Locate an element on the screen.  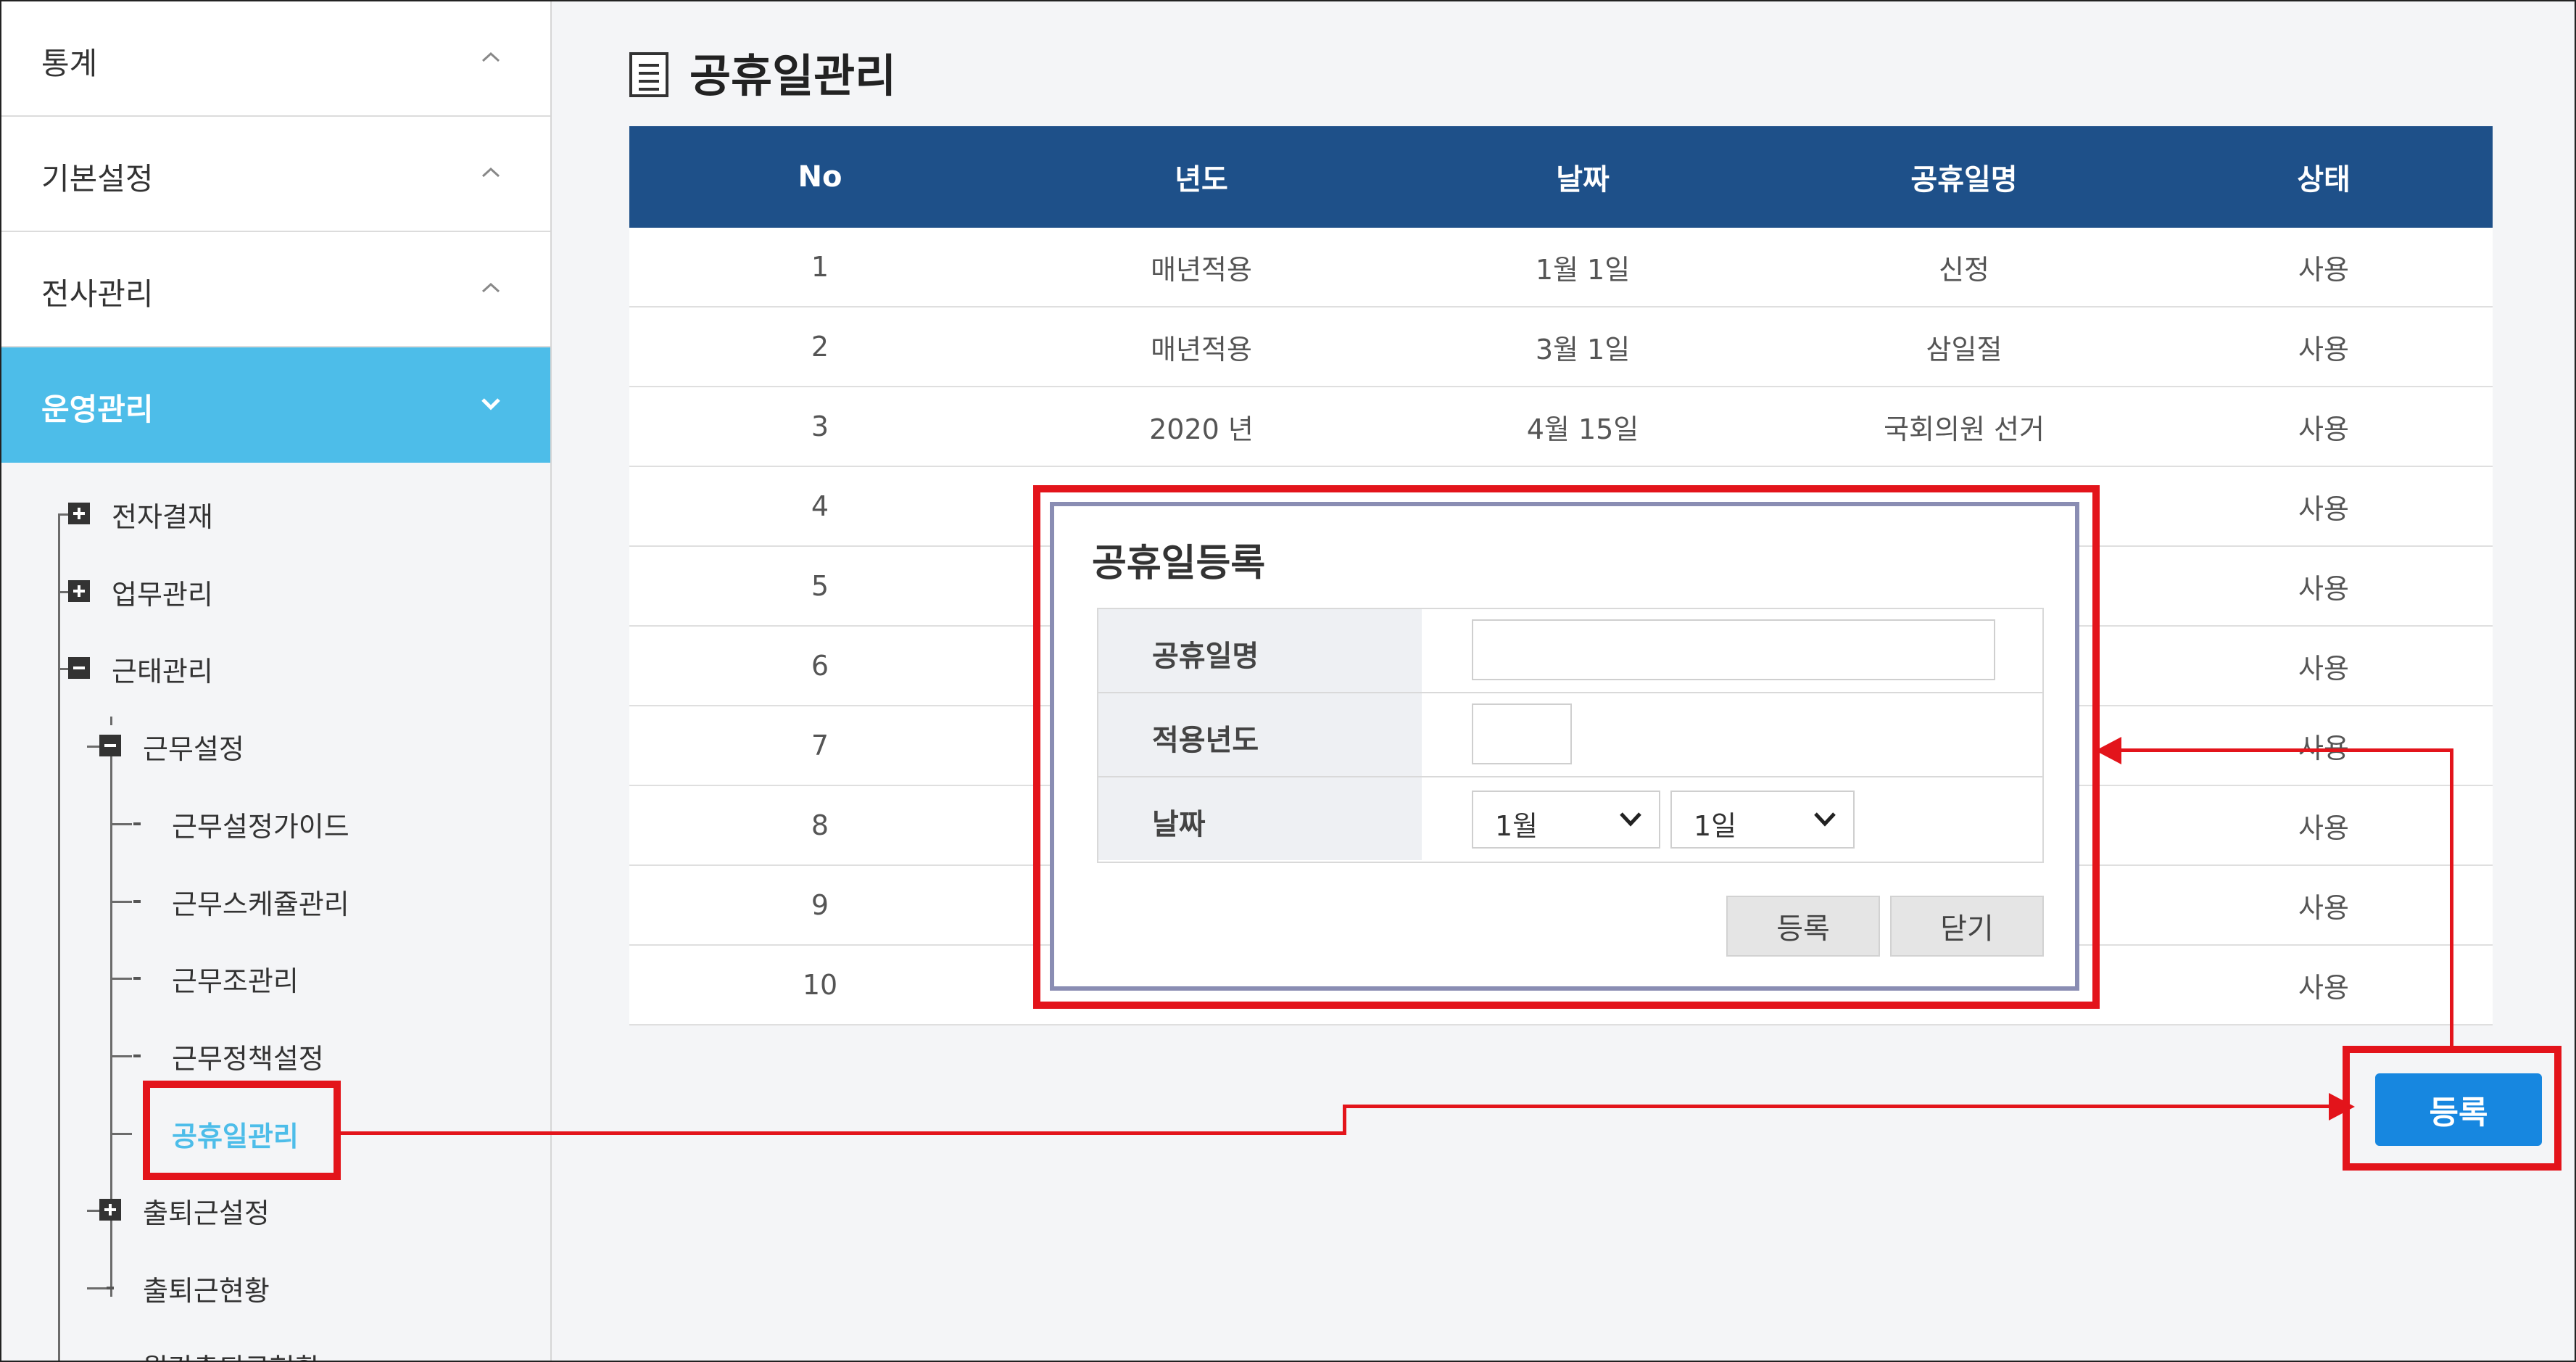
name-label: 공휴일명 is located at coordinates (1206, 656).